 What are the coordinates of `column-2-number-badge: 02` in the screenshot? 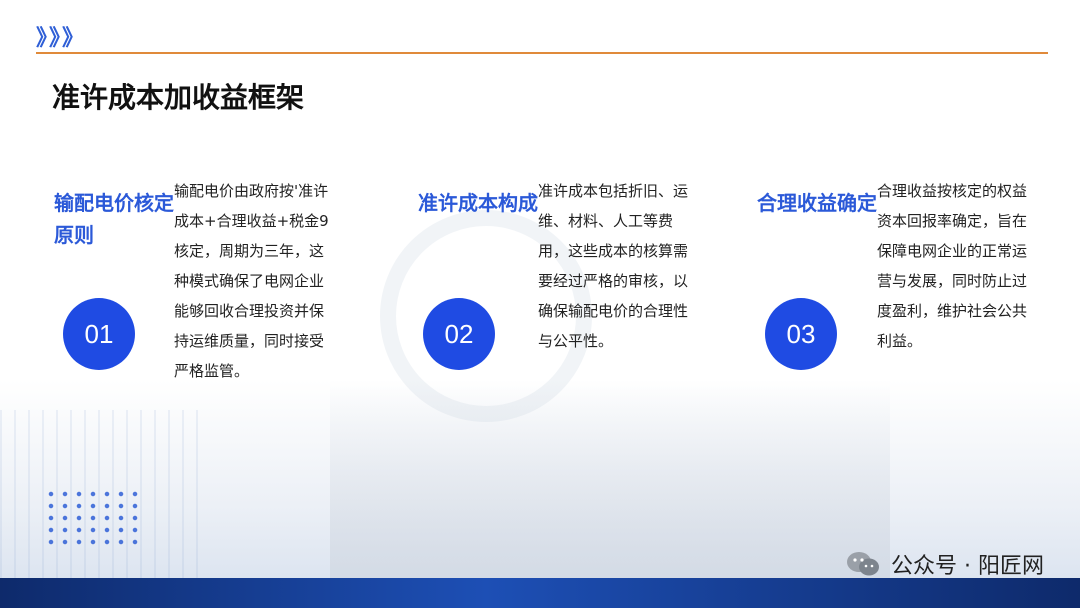 It's located at (459, 334).